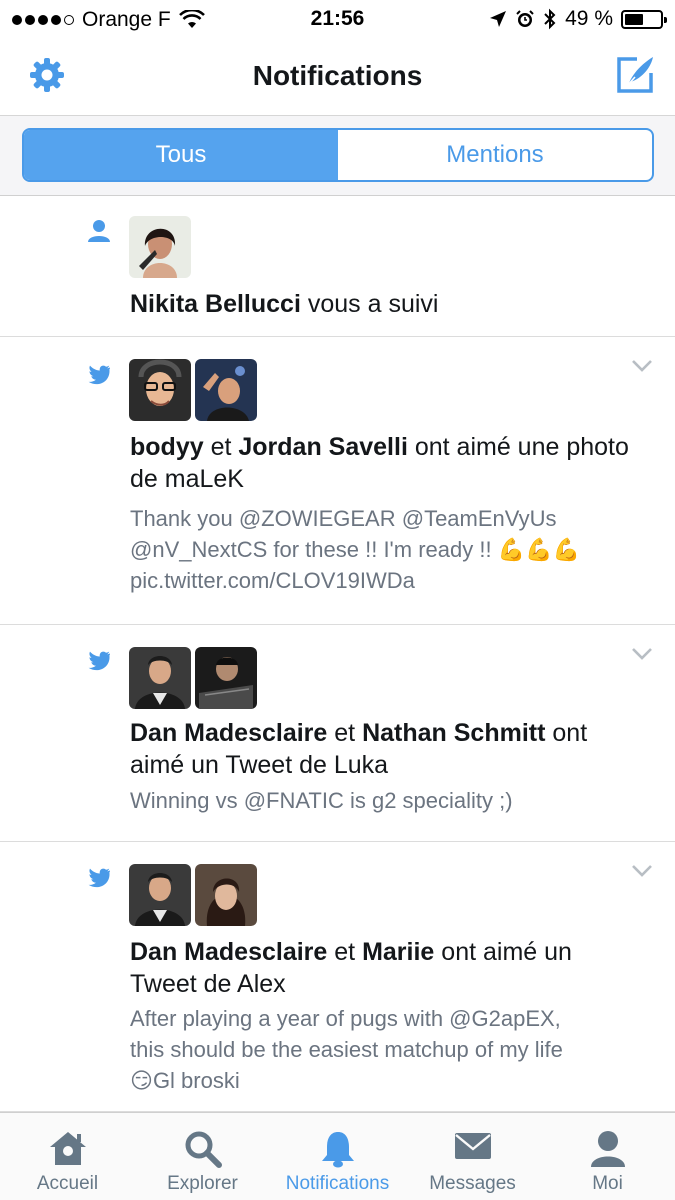 The height and width of the screenshot is (1200, 675). What do you see at coordinates (337, 19) in the screenshot?
I see `status-bar: Orange F 21:56 49 %` at bounding box center [337, 19].